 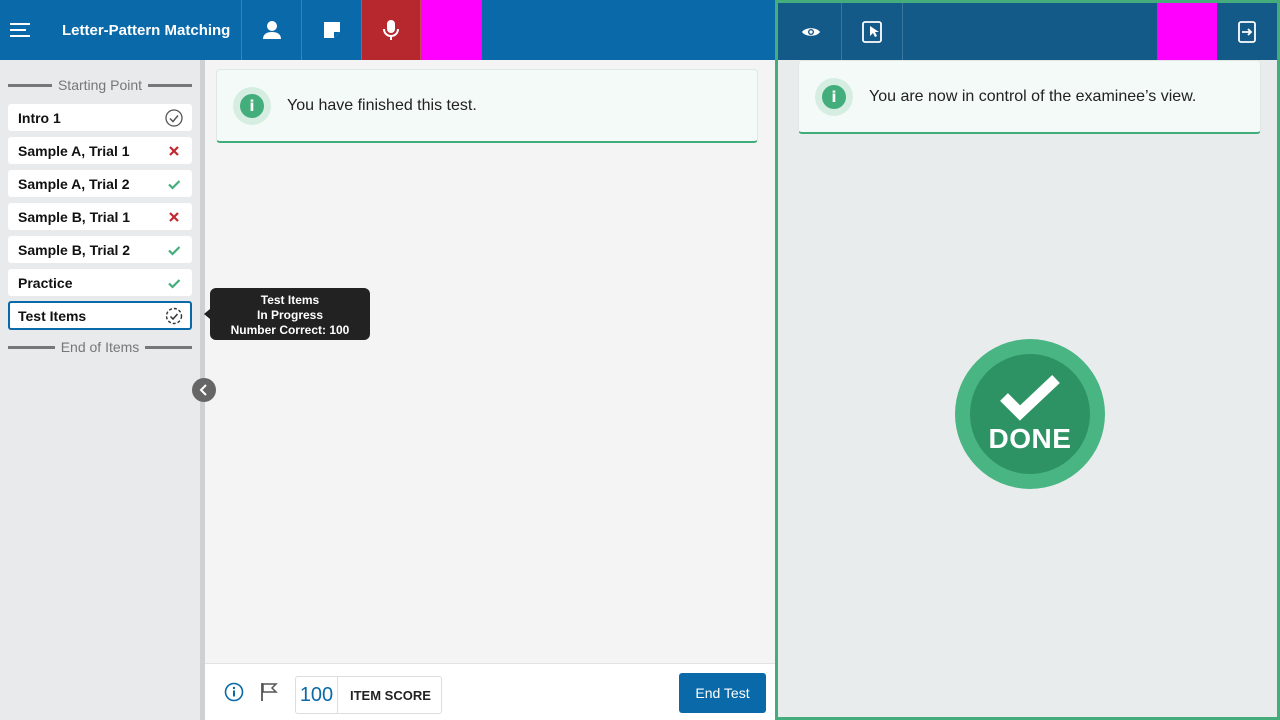 I want to click on tooltip-number-correct: Number Correct: 100, so click(x=290, y=330).